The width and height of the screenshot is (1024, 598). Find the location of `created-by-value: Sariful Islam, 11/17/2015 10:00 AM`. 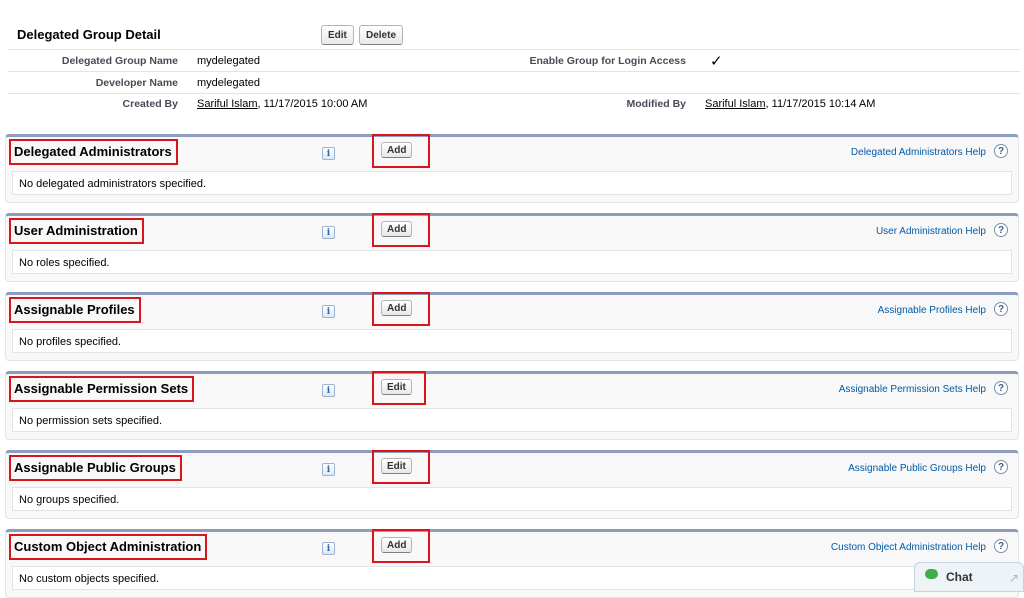

created-by-value: Sariful Islam, 11/17/2015 10:00 AM is located at coordinates (282, 104).